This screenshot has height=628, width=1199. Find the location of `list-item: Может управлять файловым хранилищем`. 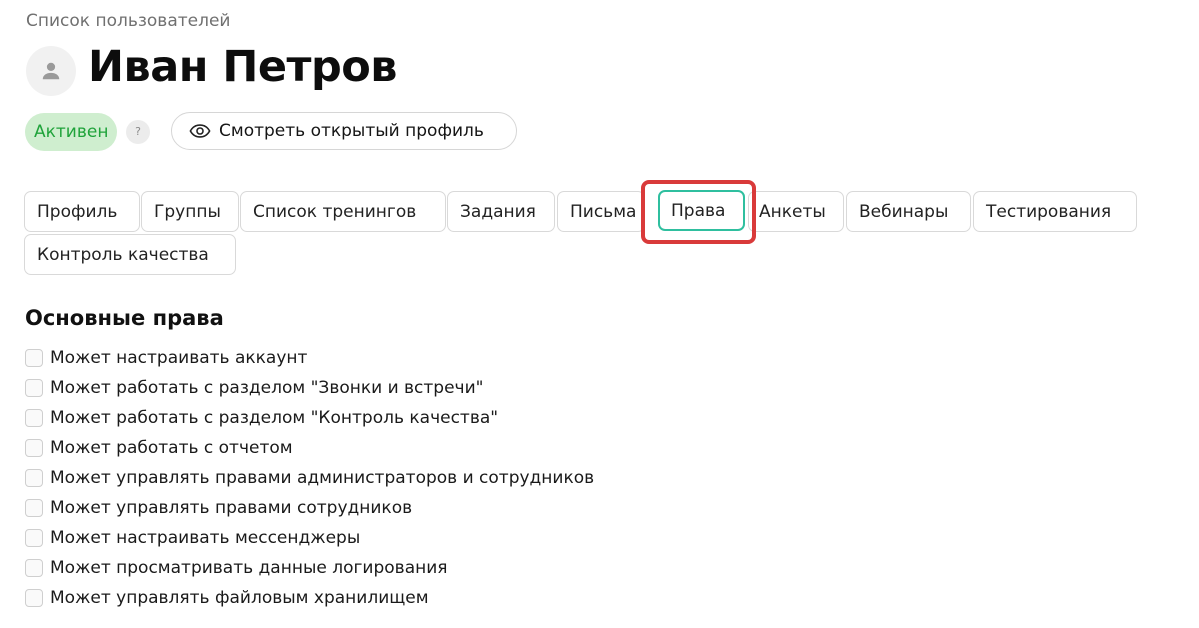

list-item: Может управлять файловым хранилищем is located at coordinates (309, 598).